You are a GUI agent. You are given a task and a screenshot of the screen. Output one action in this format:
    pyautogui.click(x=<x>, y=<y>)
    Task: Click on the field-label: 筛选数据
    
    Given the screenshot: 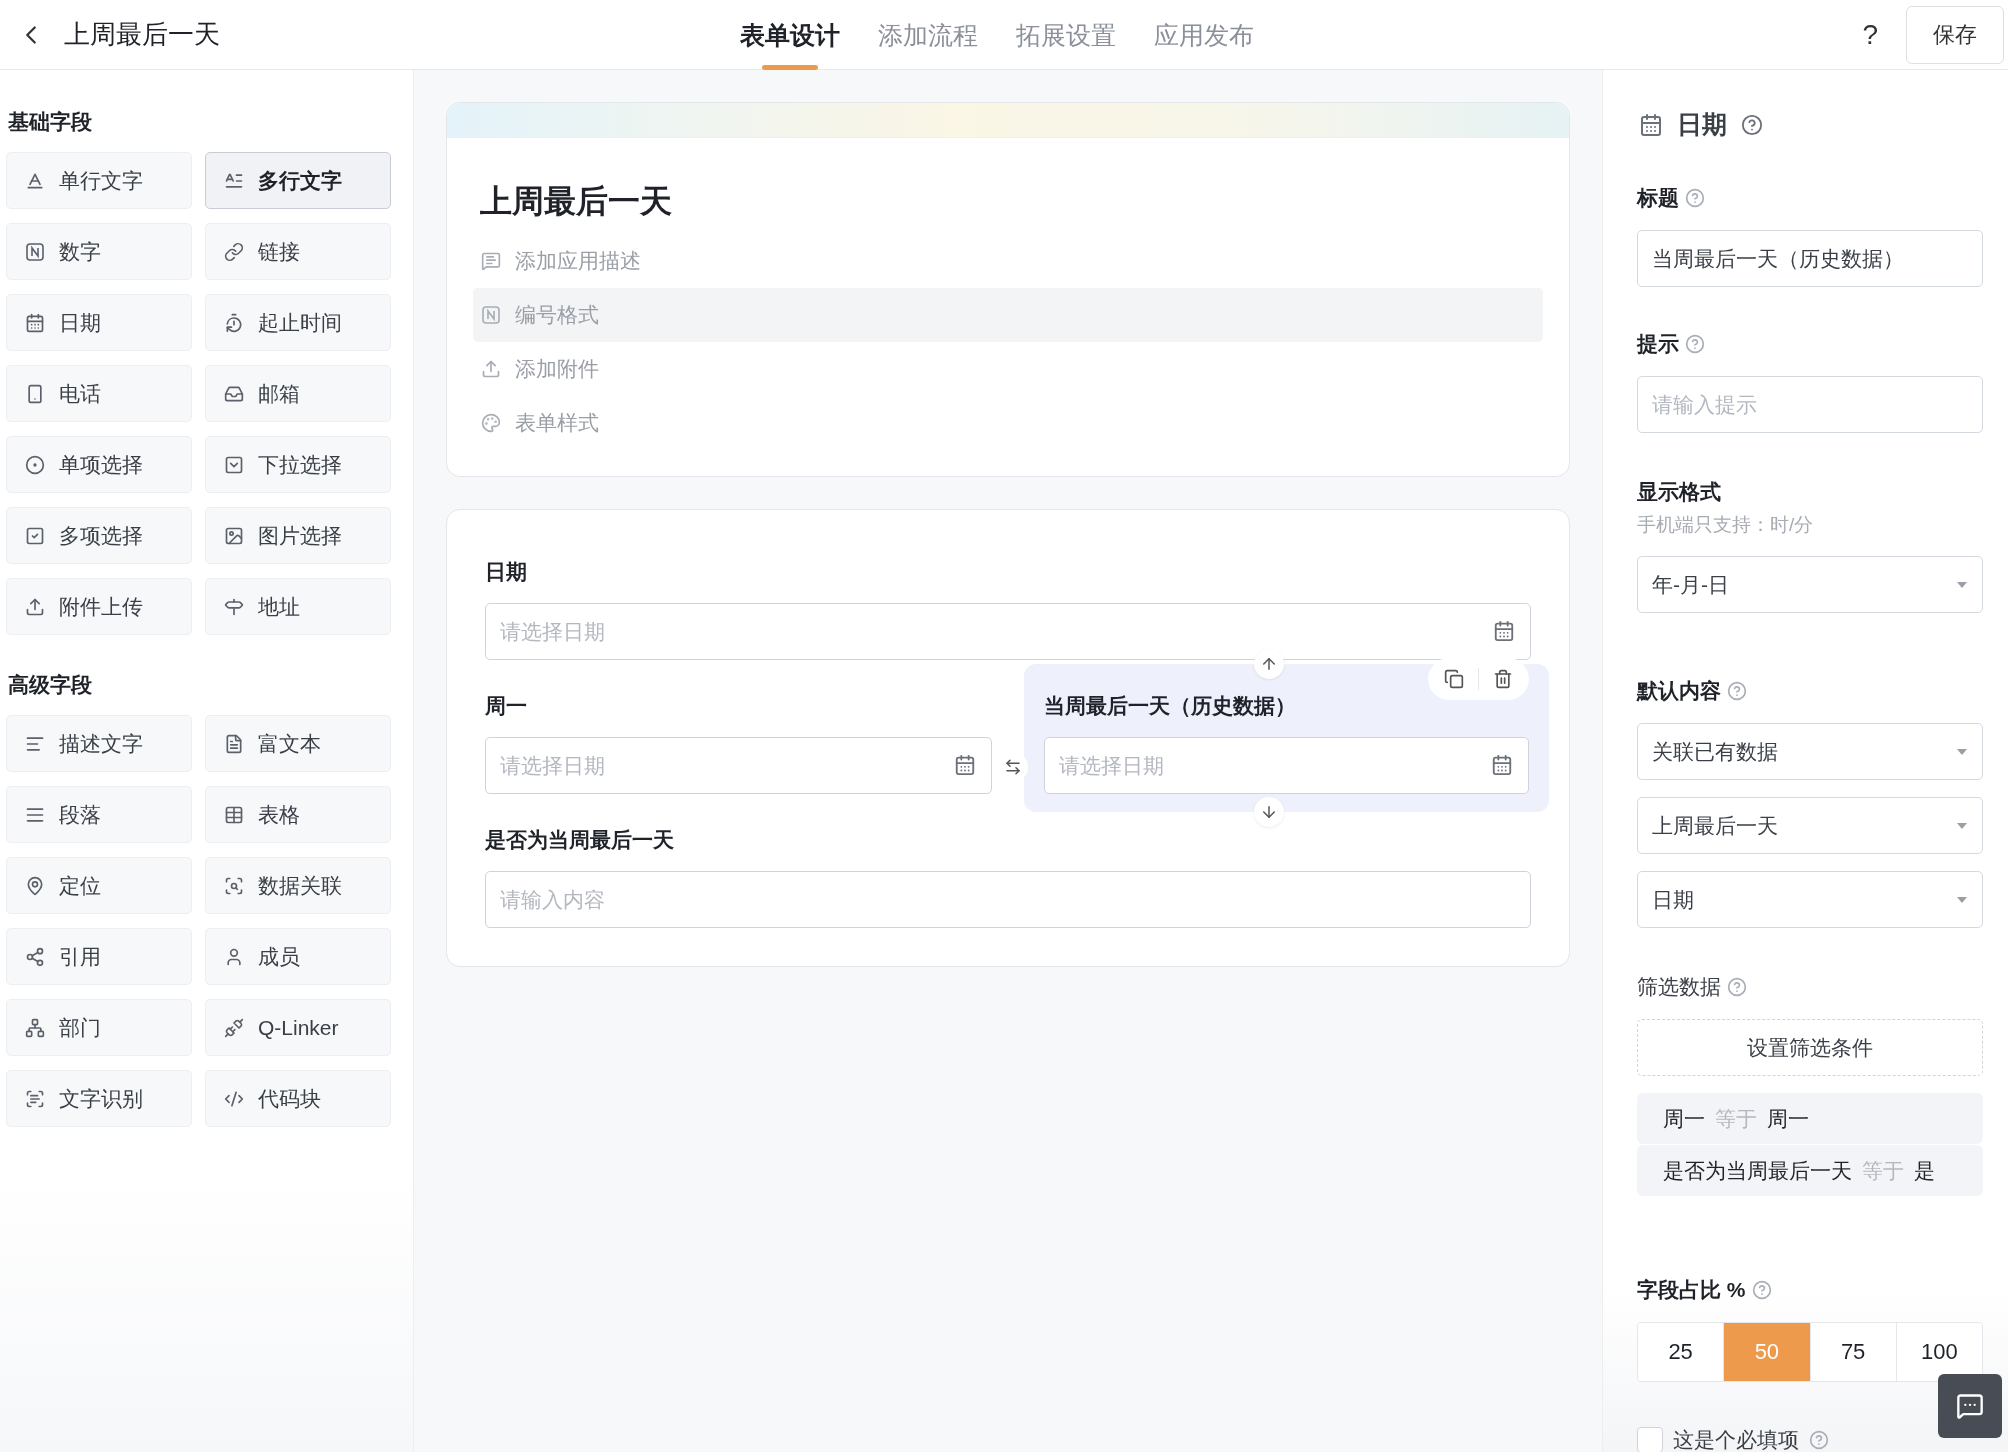 What is the action you would take?
    pyautogui.click(x=1679, y=987)
    